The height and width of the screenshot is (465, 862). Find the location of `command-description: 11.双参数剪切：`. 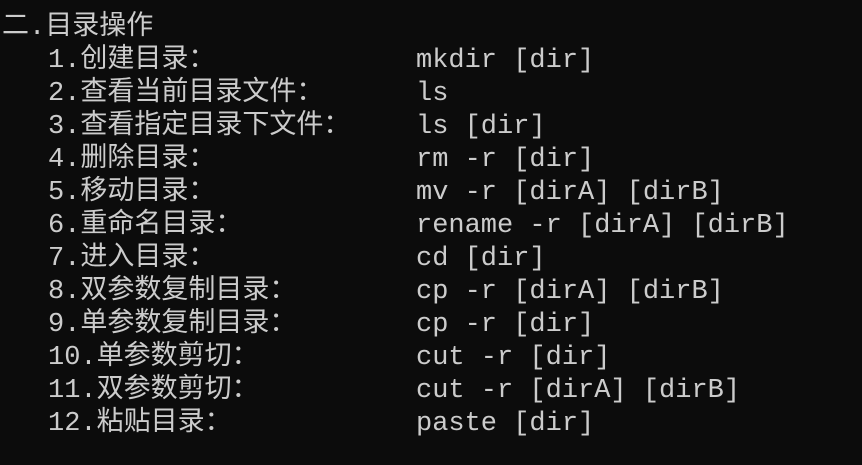

command-description: 11.双参数剪切： is located at coordinates (153, 391).